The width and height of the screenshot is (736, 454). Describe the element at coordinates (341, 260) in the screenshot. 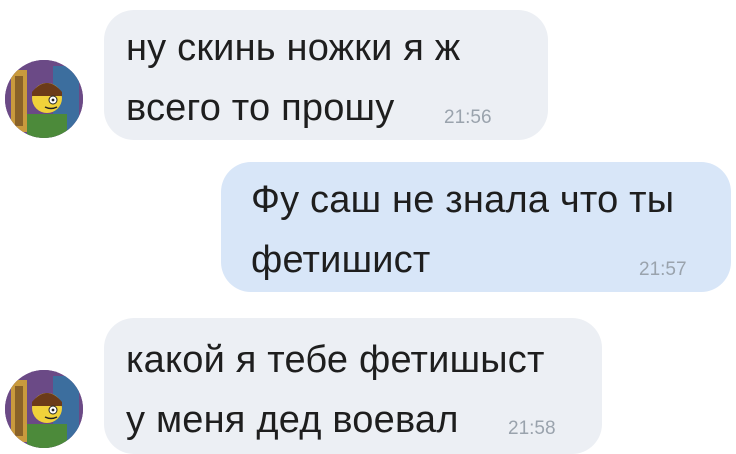

I see `message-line: фетишист` at that location.